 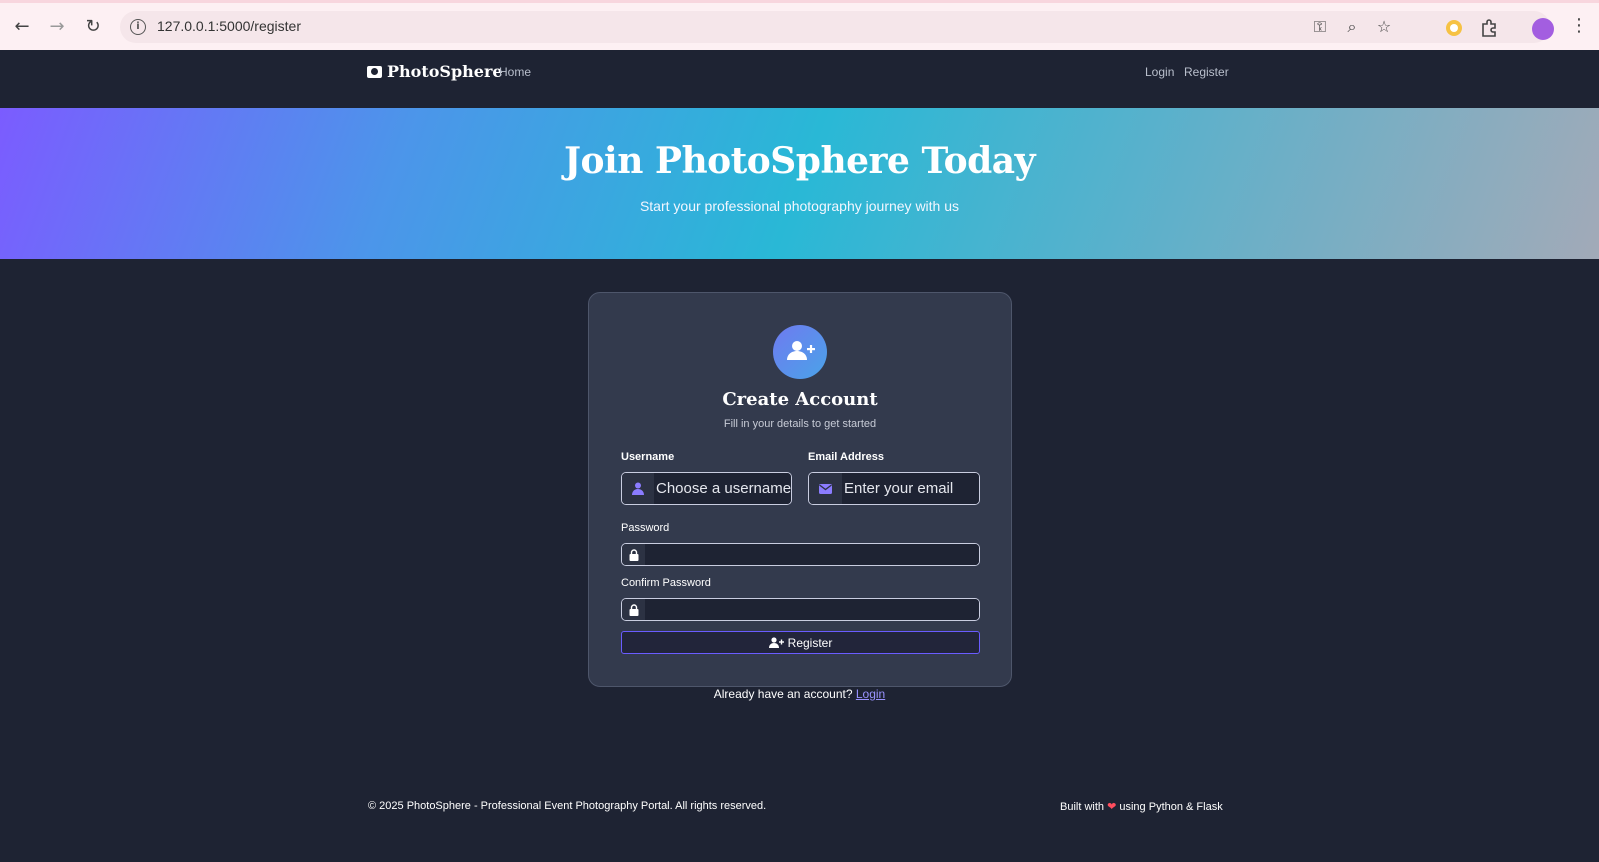 What do you see at coordinates (810, 642) in the screenshot?
I see `register-button-label: Register` at bounding box center [810, 642].